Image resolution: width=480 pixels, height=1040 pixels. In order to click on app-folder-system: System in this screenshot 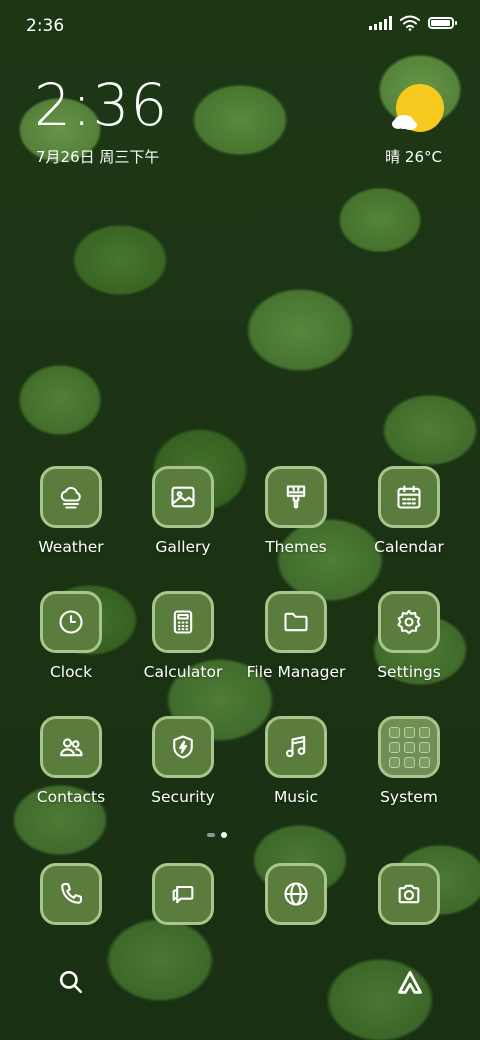, I will do `click(409, 771)`.